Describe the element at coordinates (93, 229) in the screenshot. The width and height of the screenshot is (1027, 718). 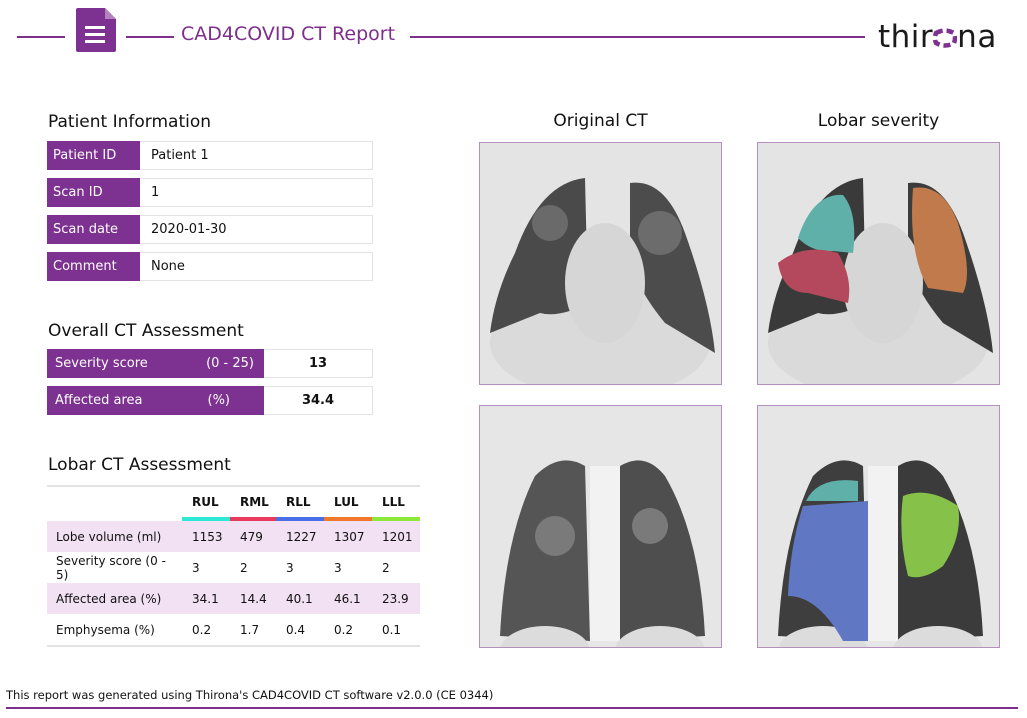
I see `scan-date-label: Scan date` at that location.